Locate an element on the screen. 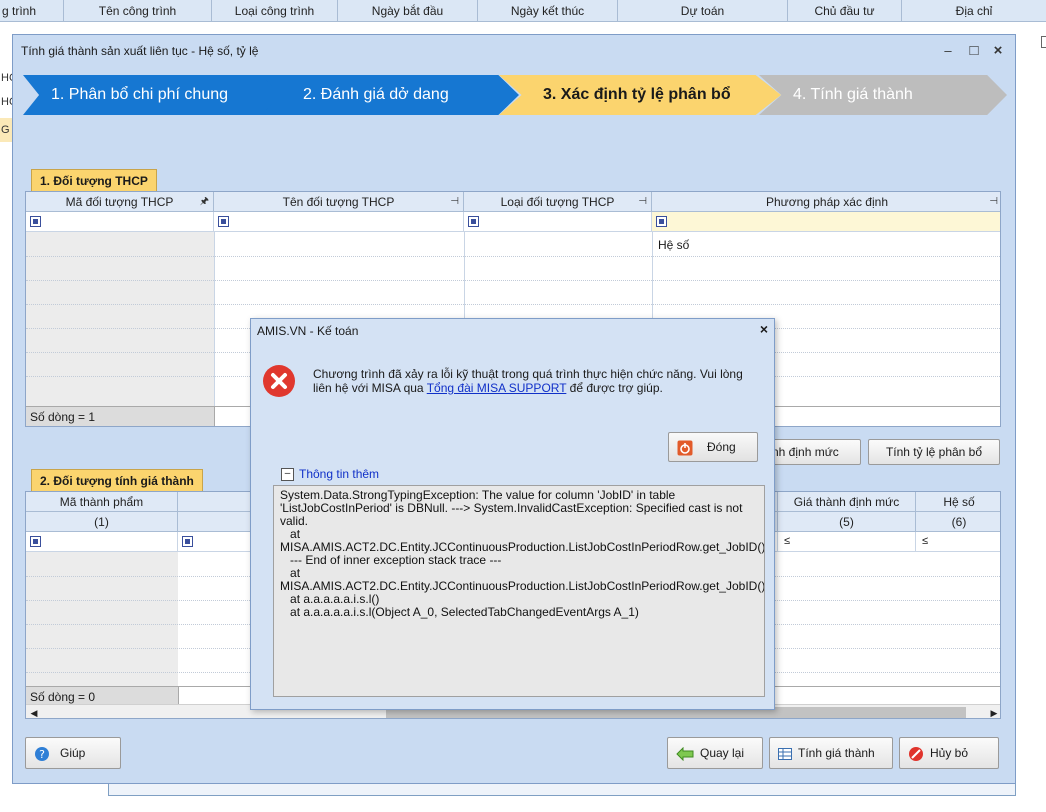 The image size is (1046, 812). more-info-label: Thông tin thêm is located at coordinates (339, 474).